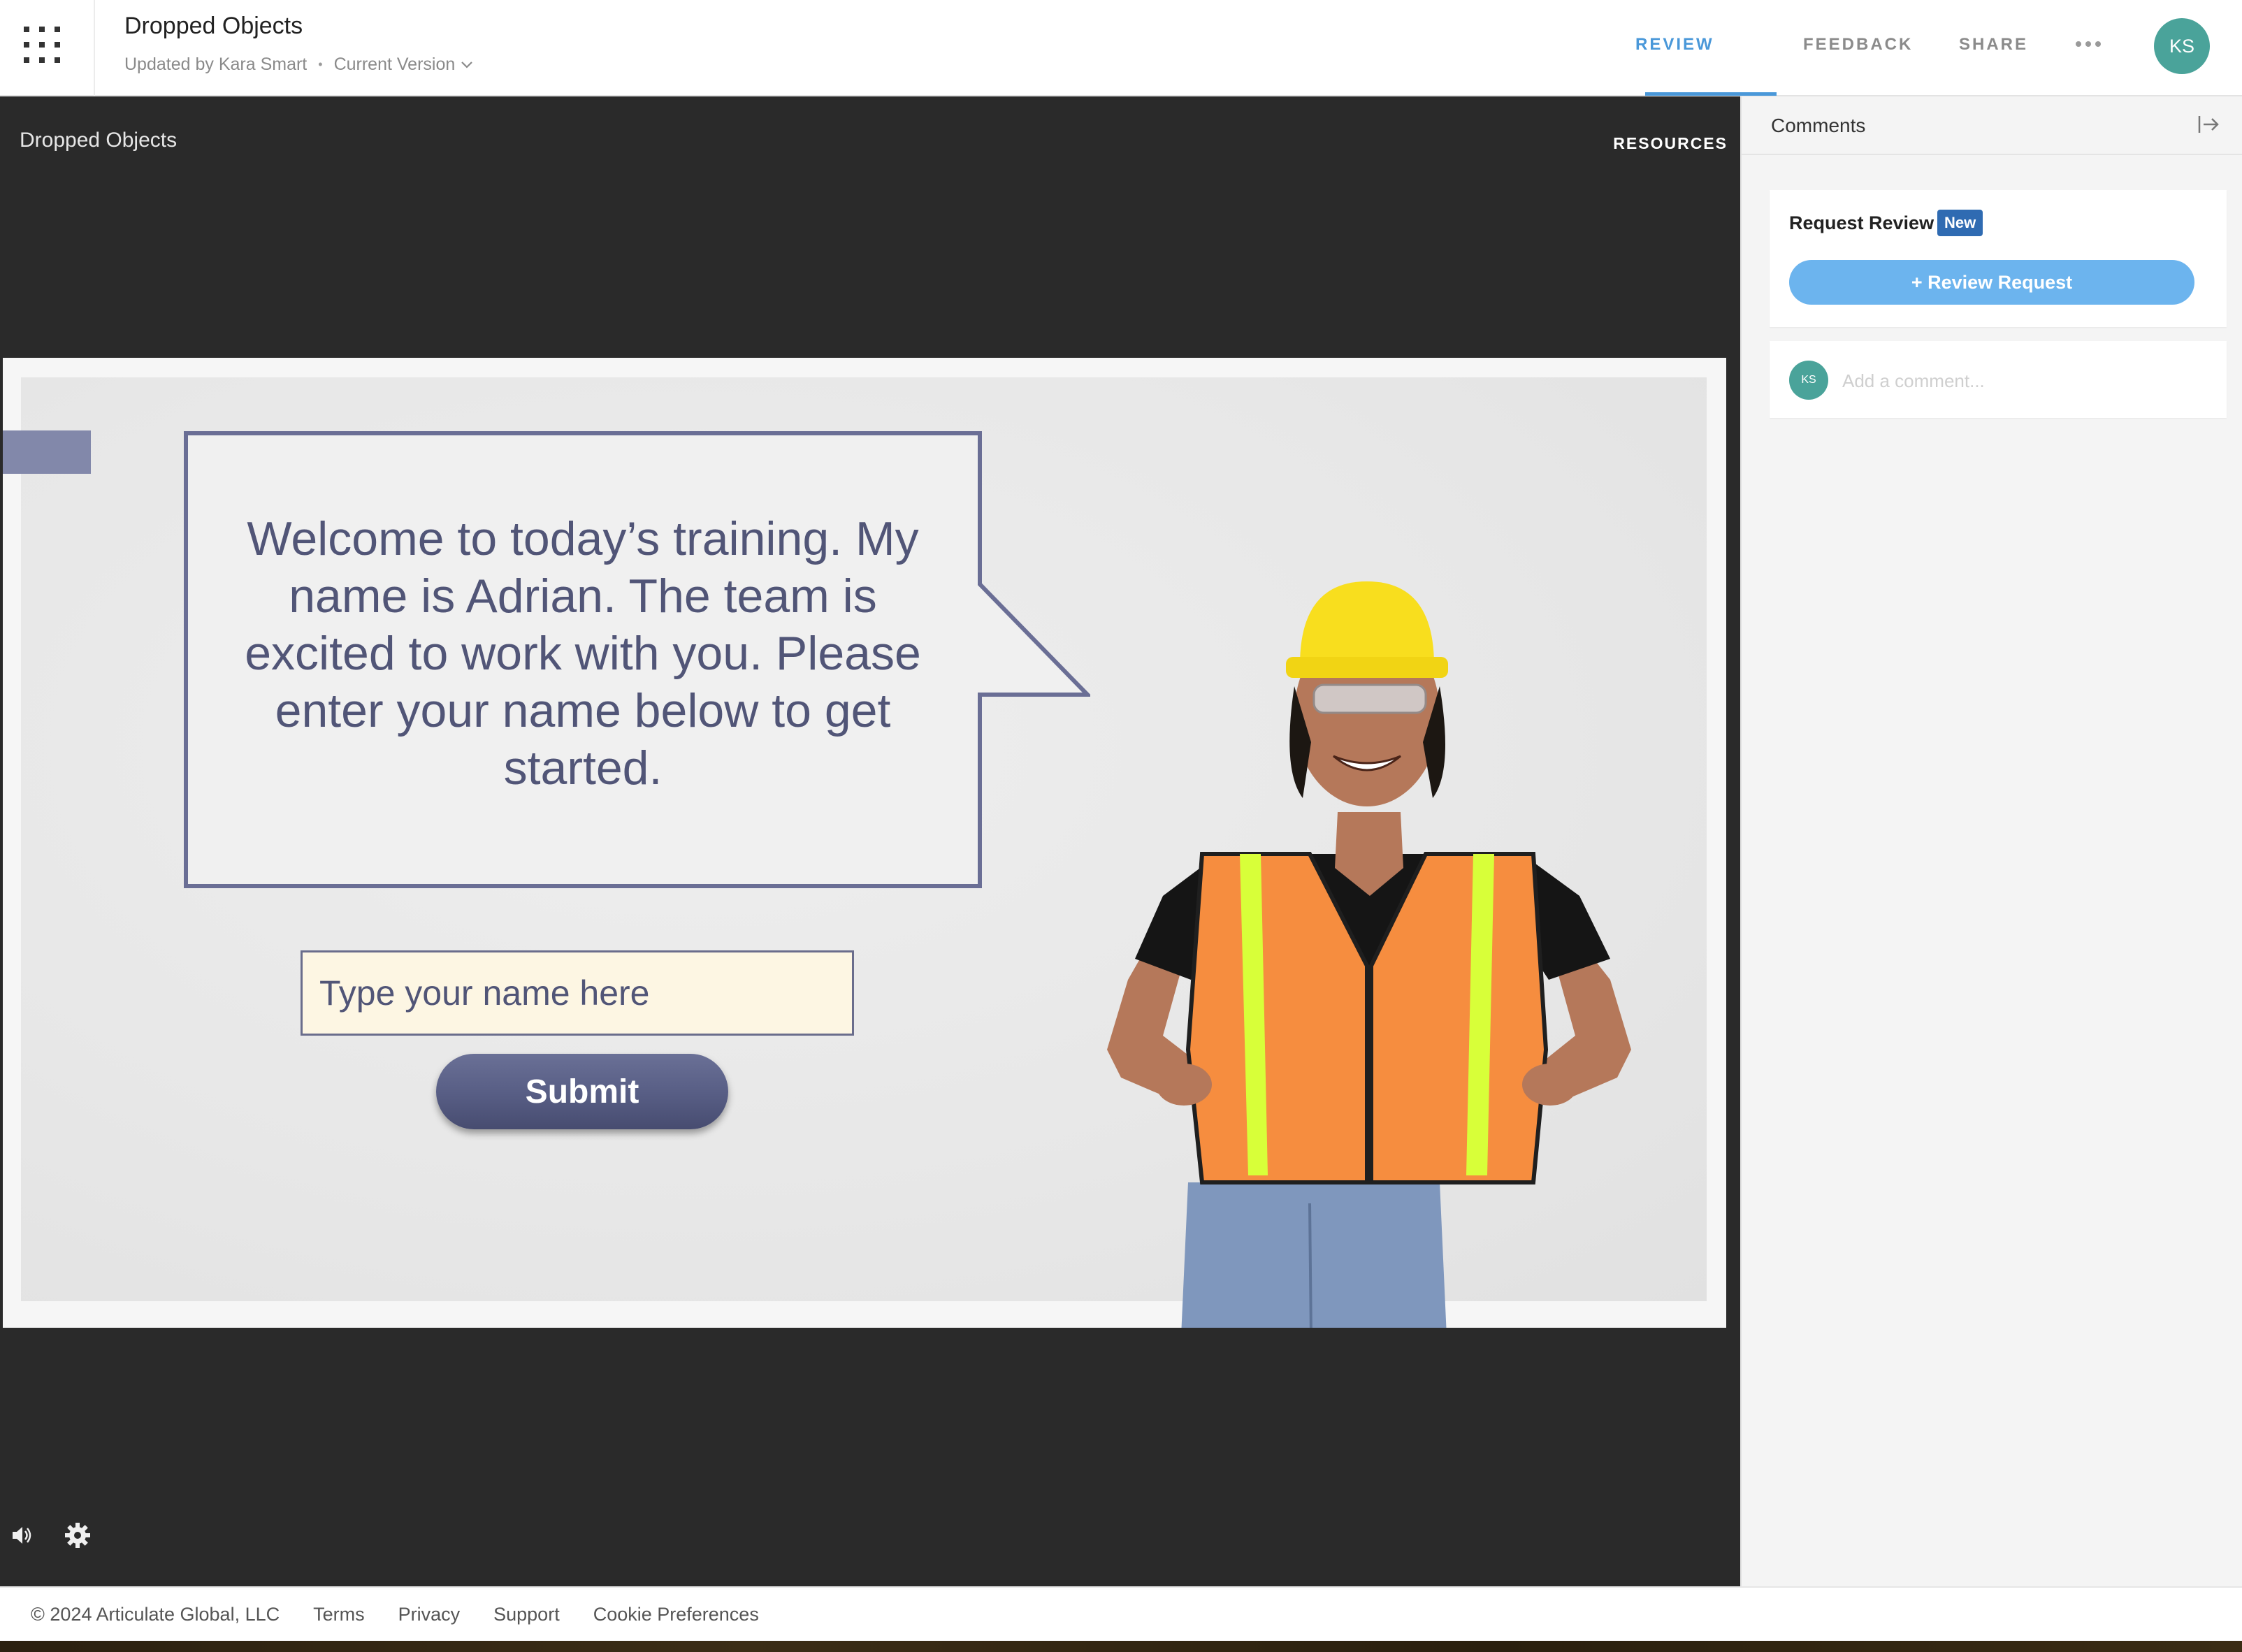  I want to click on new-badge: New, so click(1960, 223).